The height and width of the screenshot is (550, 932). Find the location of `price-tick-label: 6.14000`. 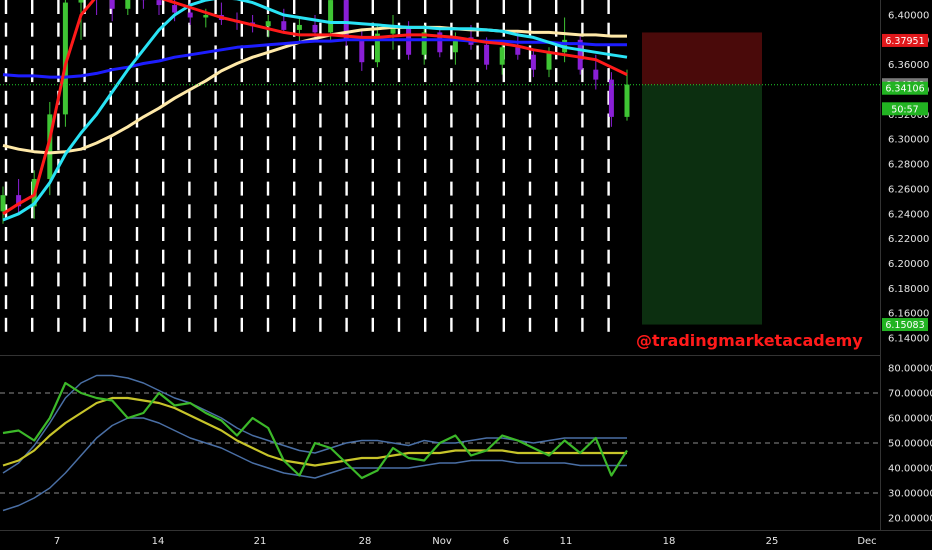

price-tick-label: 6.14000 is located at coordinates (908, 339).